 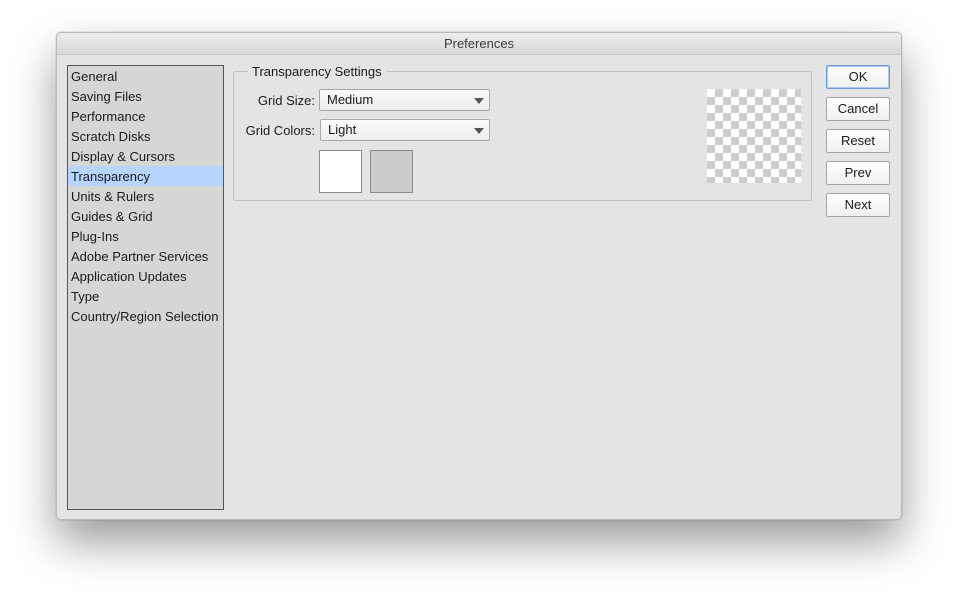 What do you see at coordinates (350, 99) in the screenshot?
I see `grid-size-value: Medium` at bounding box center [350, 99].